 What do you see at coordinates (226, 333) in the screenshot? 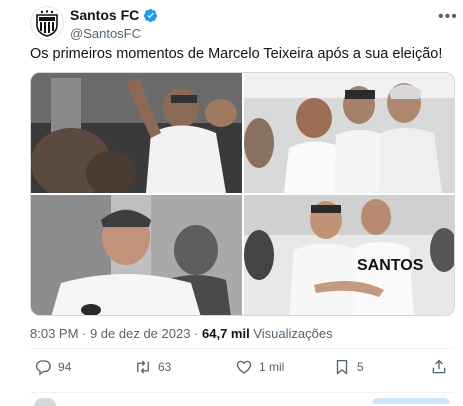
I see `views-count: 64,7 mil` at bounding box center [226, 333].